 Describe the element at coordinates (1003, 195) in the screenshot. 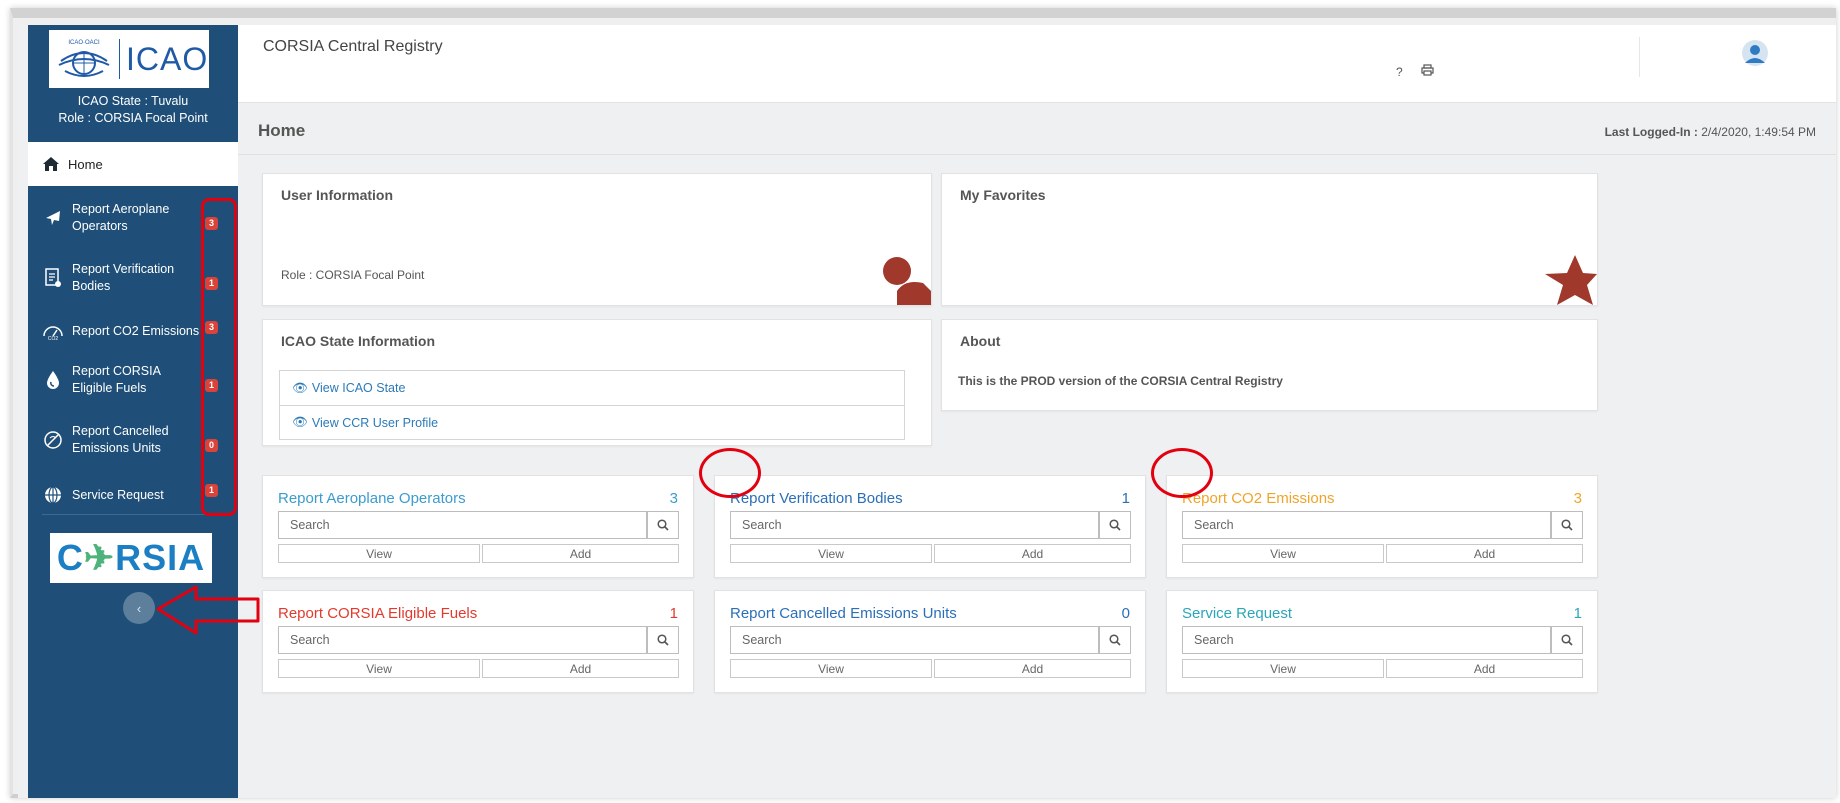

I see `card-title: My Favorites` at that location.